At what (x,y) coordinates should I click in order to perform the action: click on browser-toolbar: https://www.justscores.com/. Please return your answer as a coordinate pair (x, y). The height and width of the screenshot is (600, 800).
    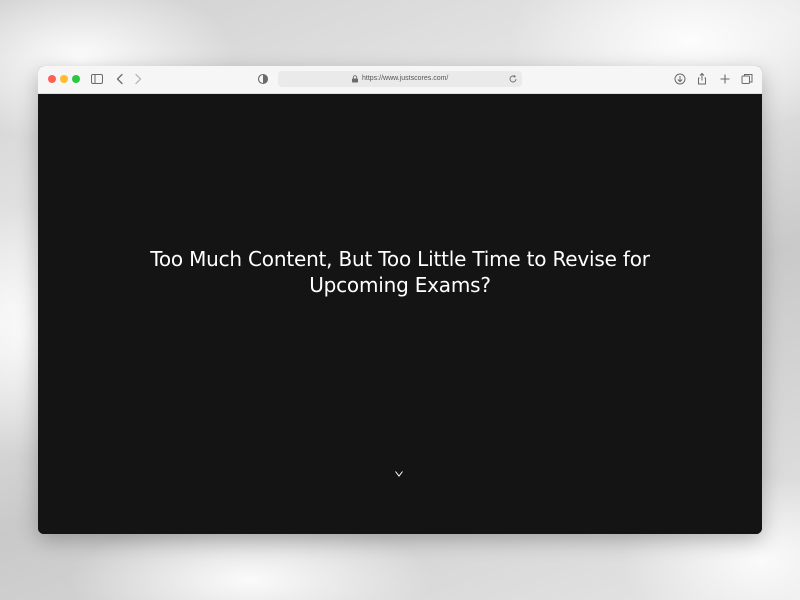
    Looking at the image, I should click on (400, 80).